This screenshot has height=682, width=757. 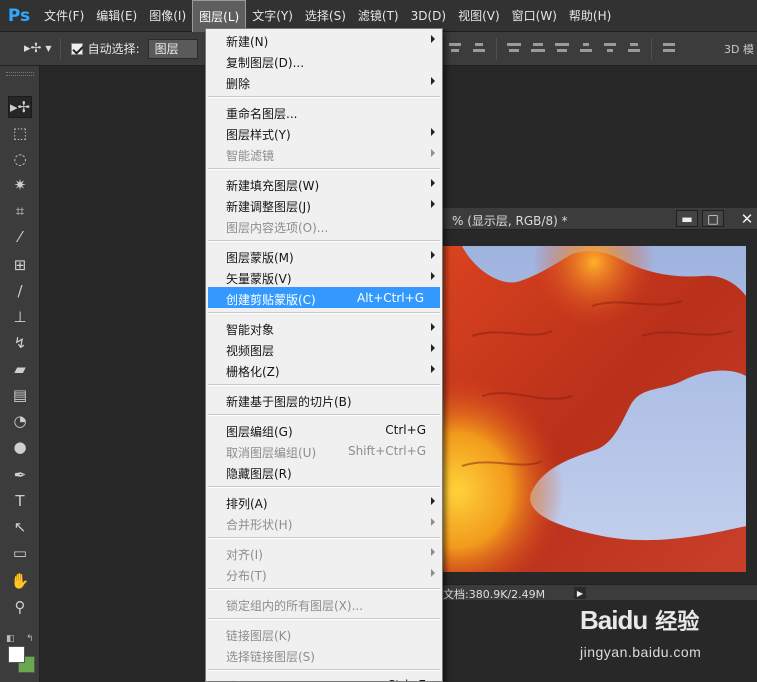 I want to click on photoshop-logo: Ps, so click(x=19, y=15).